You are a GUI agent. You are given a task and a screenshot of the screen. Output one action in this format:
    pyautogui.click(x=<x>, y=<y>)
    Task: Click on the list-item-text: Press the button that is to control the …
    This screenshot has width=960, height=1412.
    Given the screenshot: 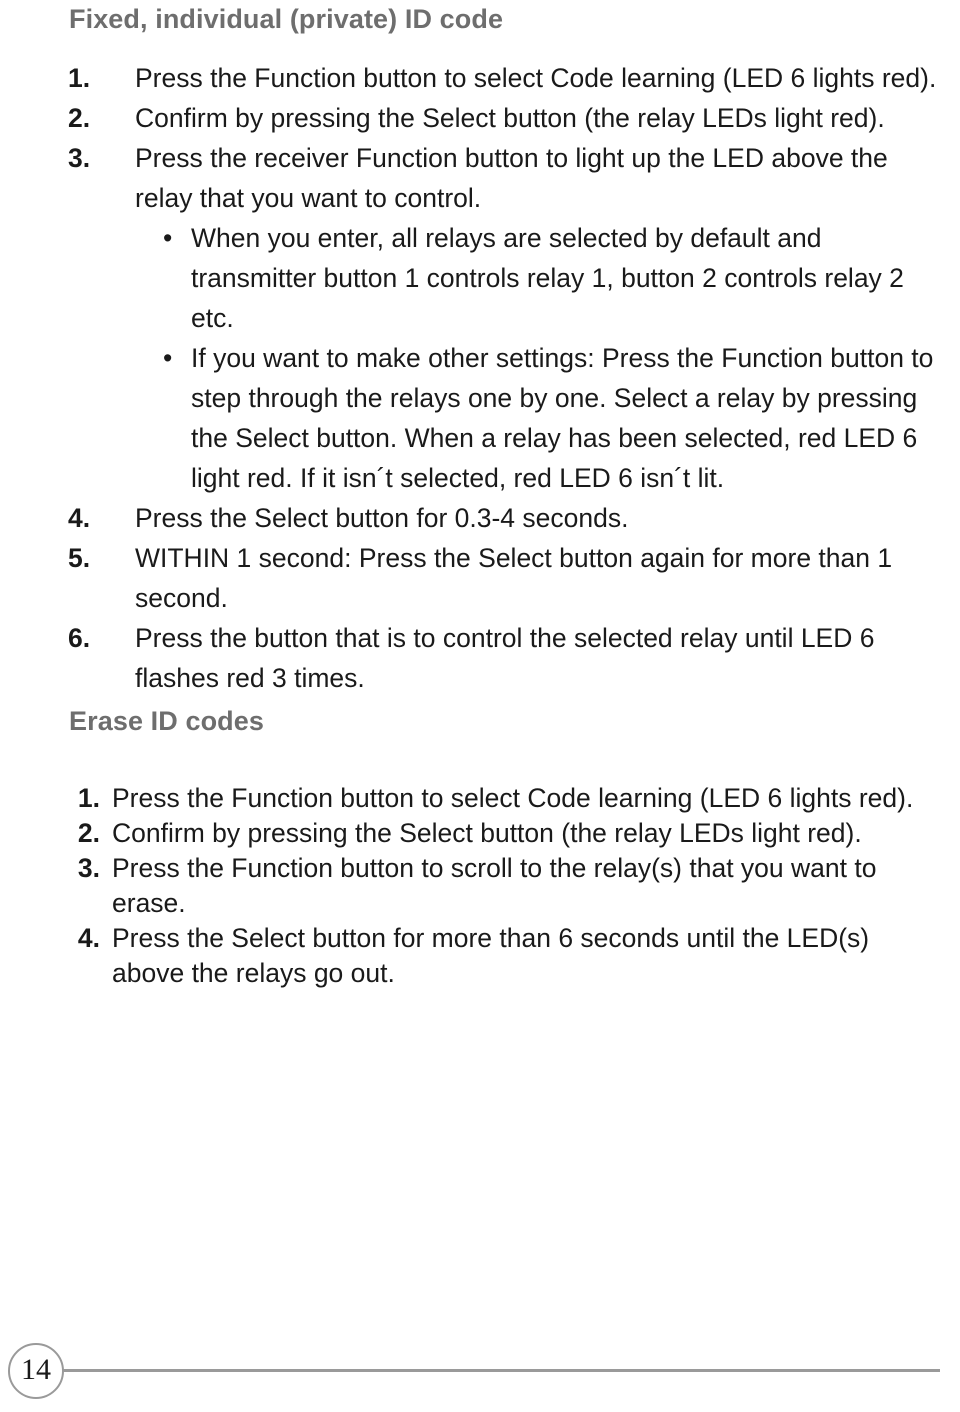 What is the action you would take?
    pyautogui.click(x=505, y=658)
    